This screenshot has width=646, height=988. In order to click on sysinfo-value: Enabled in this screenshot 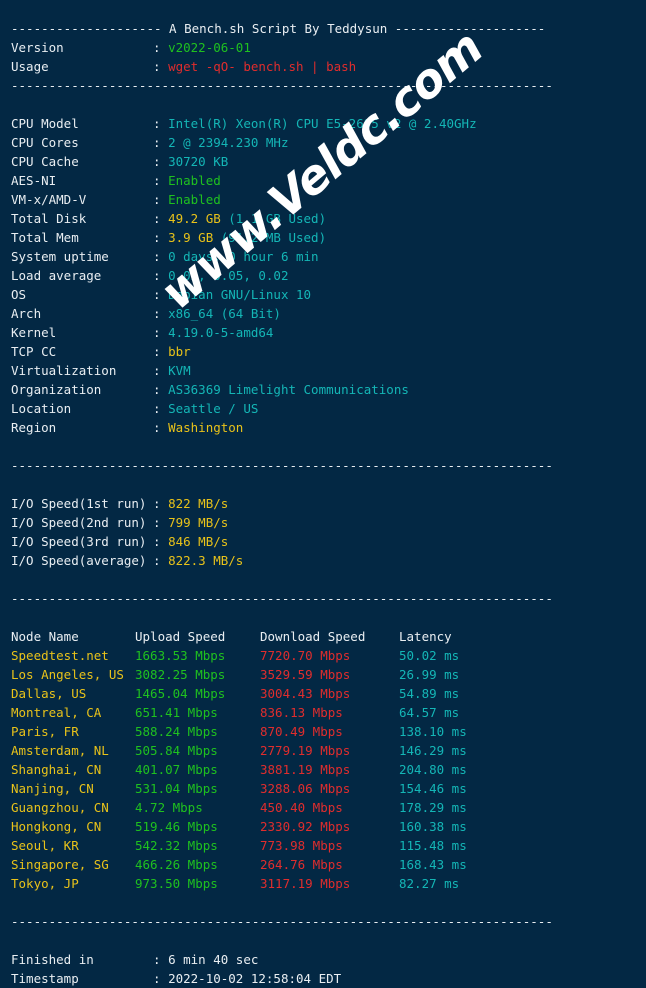, I will do `click(194, 199)`.